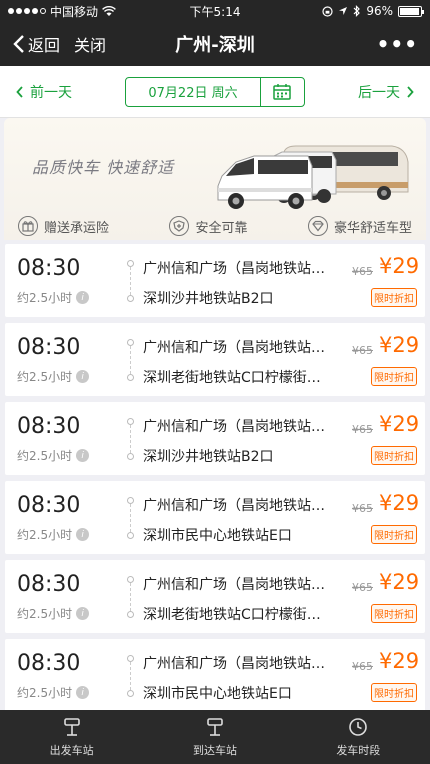 The height and width of the screenshot is (764, 430). What do you see at coordinates (410, 91) in the screenshot?
I see `chevron-right-icon` at bounding box center [410, 91].